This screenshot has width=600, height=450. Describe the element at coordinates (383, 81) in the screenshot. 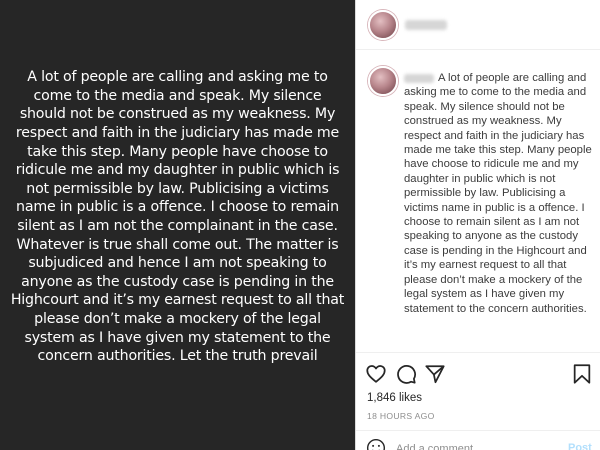

I see `caption-avatar` at that location.